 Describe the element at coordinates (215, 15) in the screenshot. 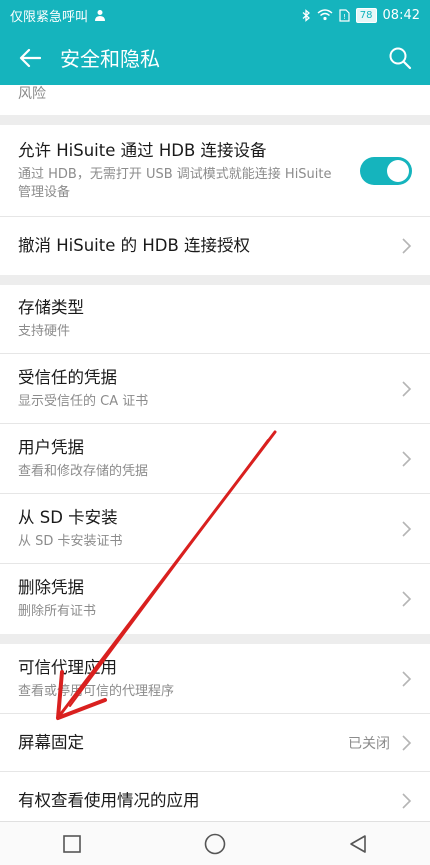

I see `status-bar: 仅限紧急呼叫 ! 78 08:42` at that location.